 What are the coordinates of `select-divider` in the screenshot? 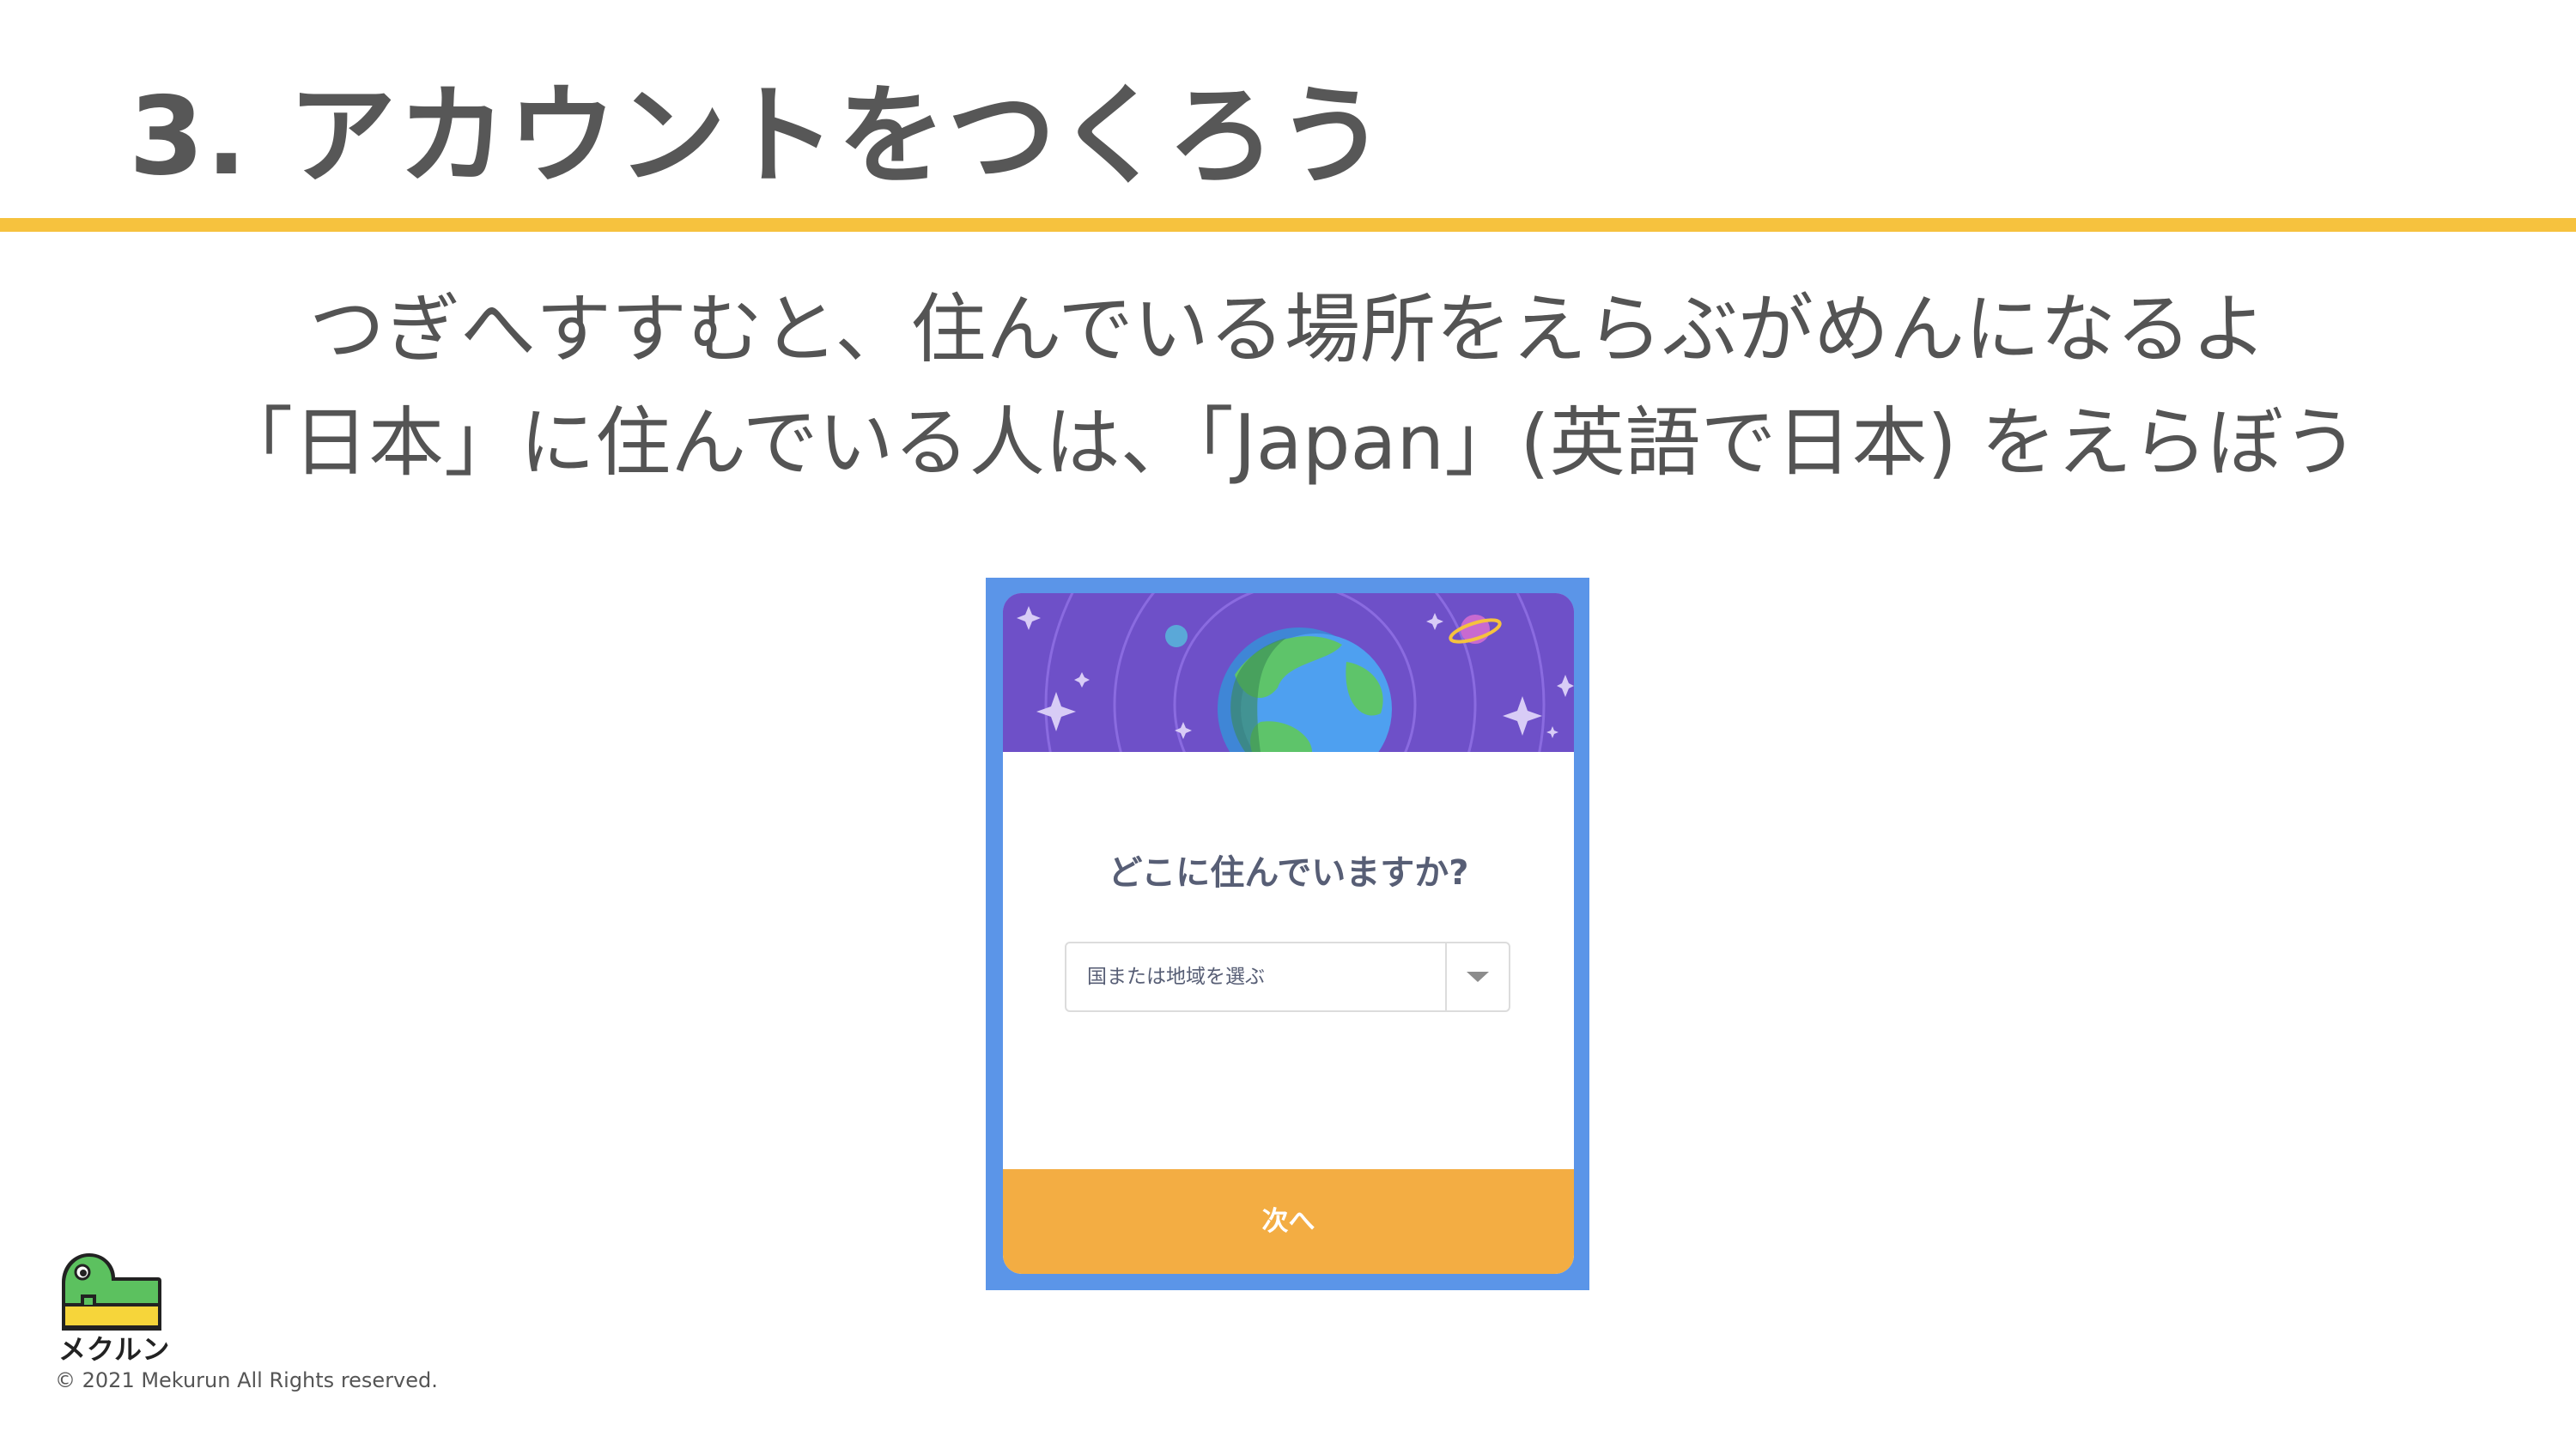 It's located at (1446, 976).